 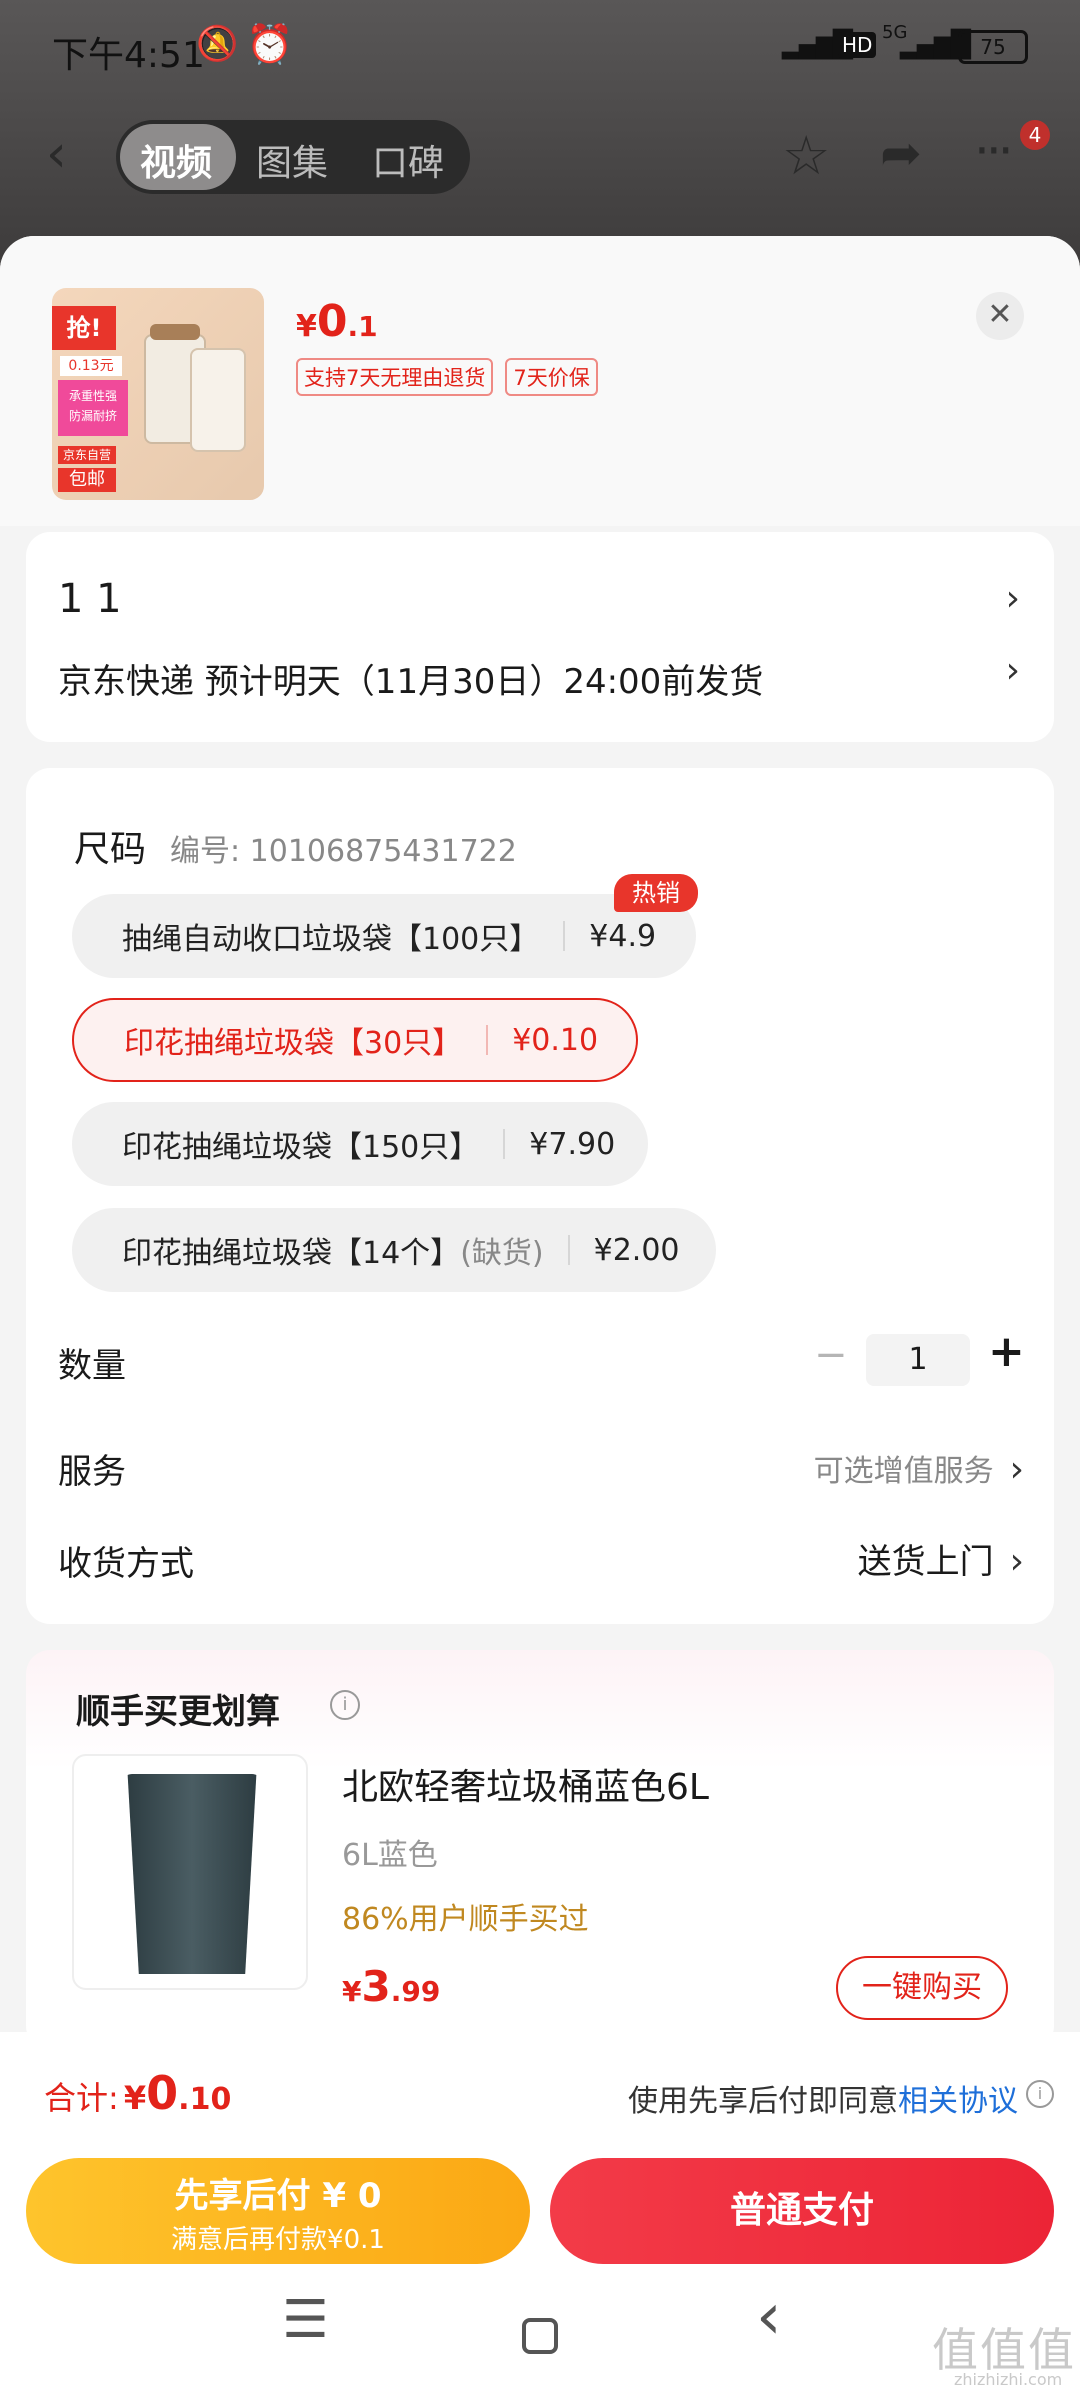 What do you see at coordinates (360, 1144) in the screenshot?
I see `spec-option: 印花抽绳垃圾袋【150只】 ¥7.90` at bounding box center [360, 1144].